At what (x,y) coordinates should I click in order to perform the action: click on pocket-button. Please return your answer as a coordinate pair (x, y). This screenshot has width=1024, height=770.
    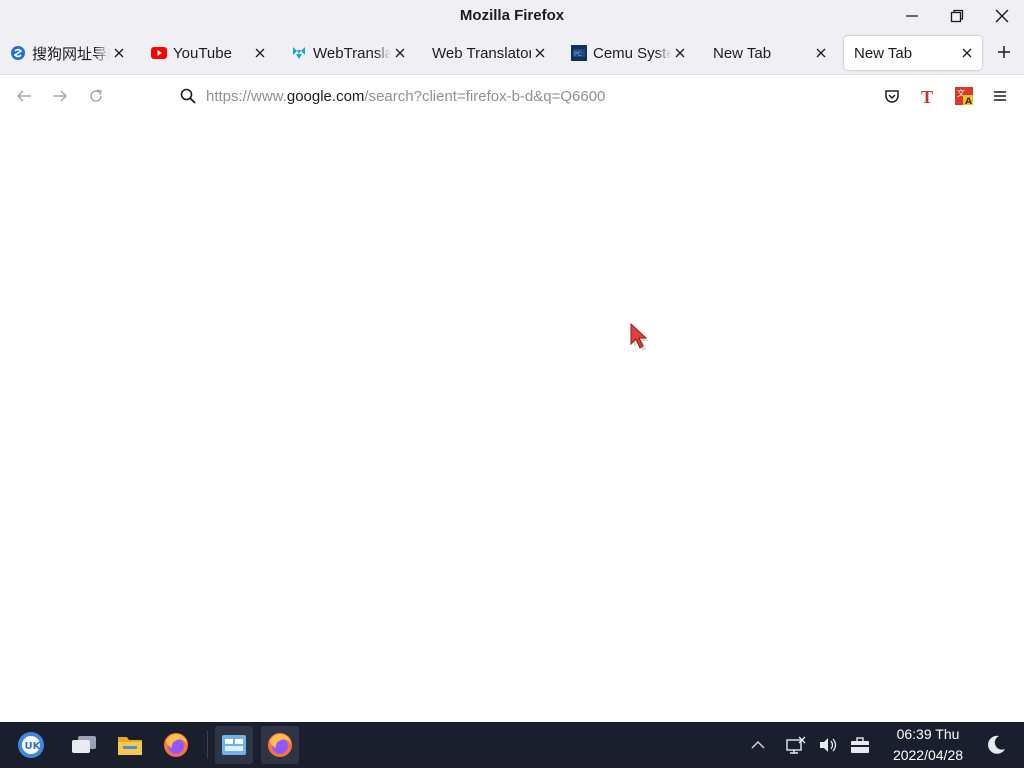
    Looking at the image, I should click on (892, 96).